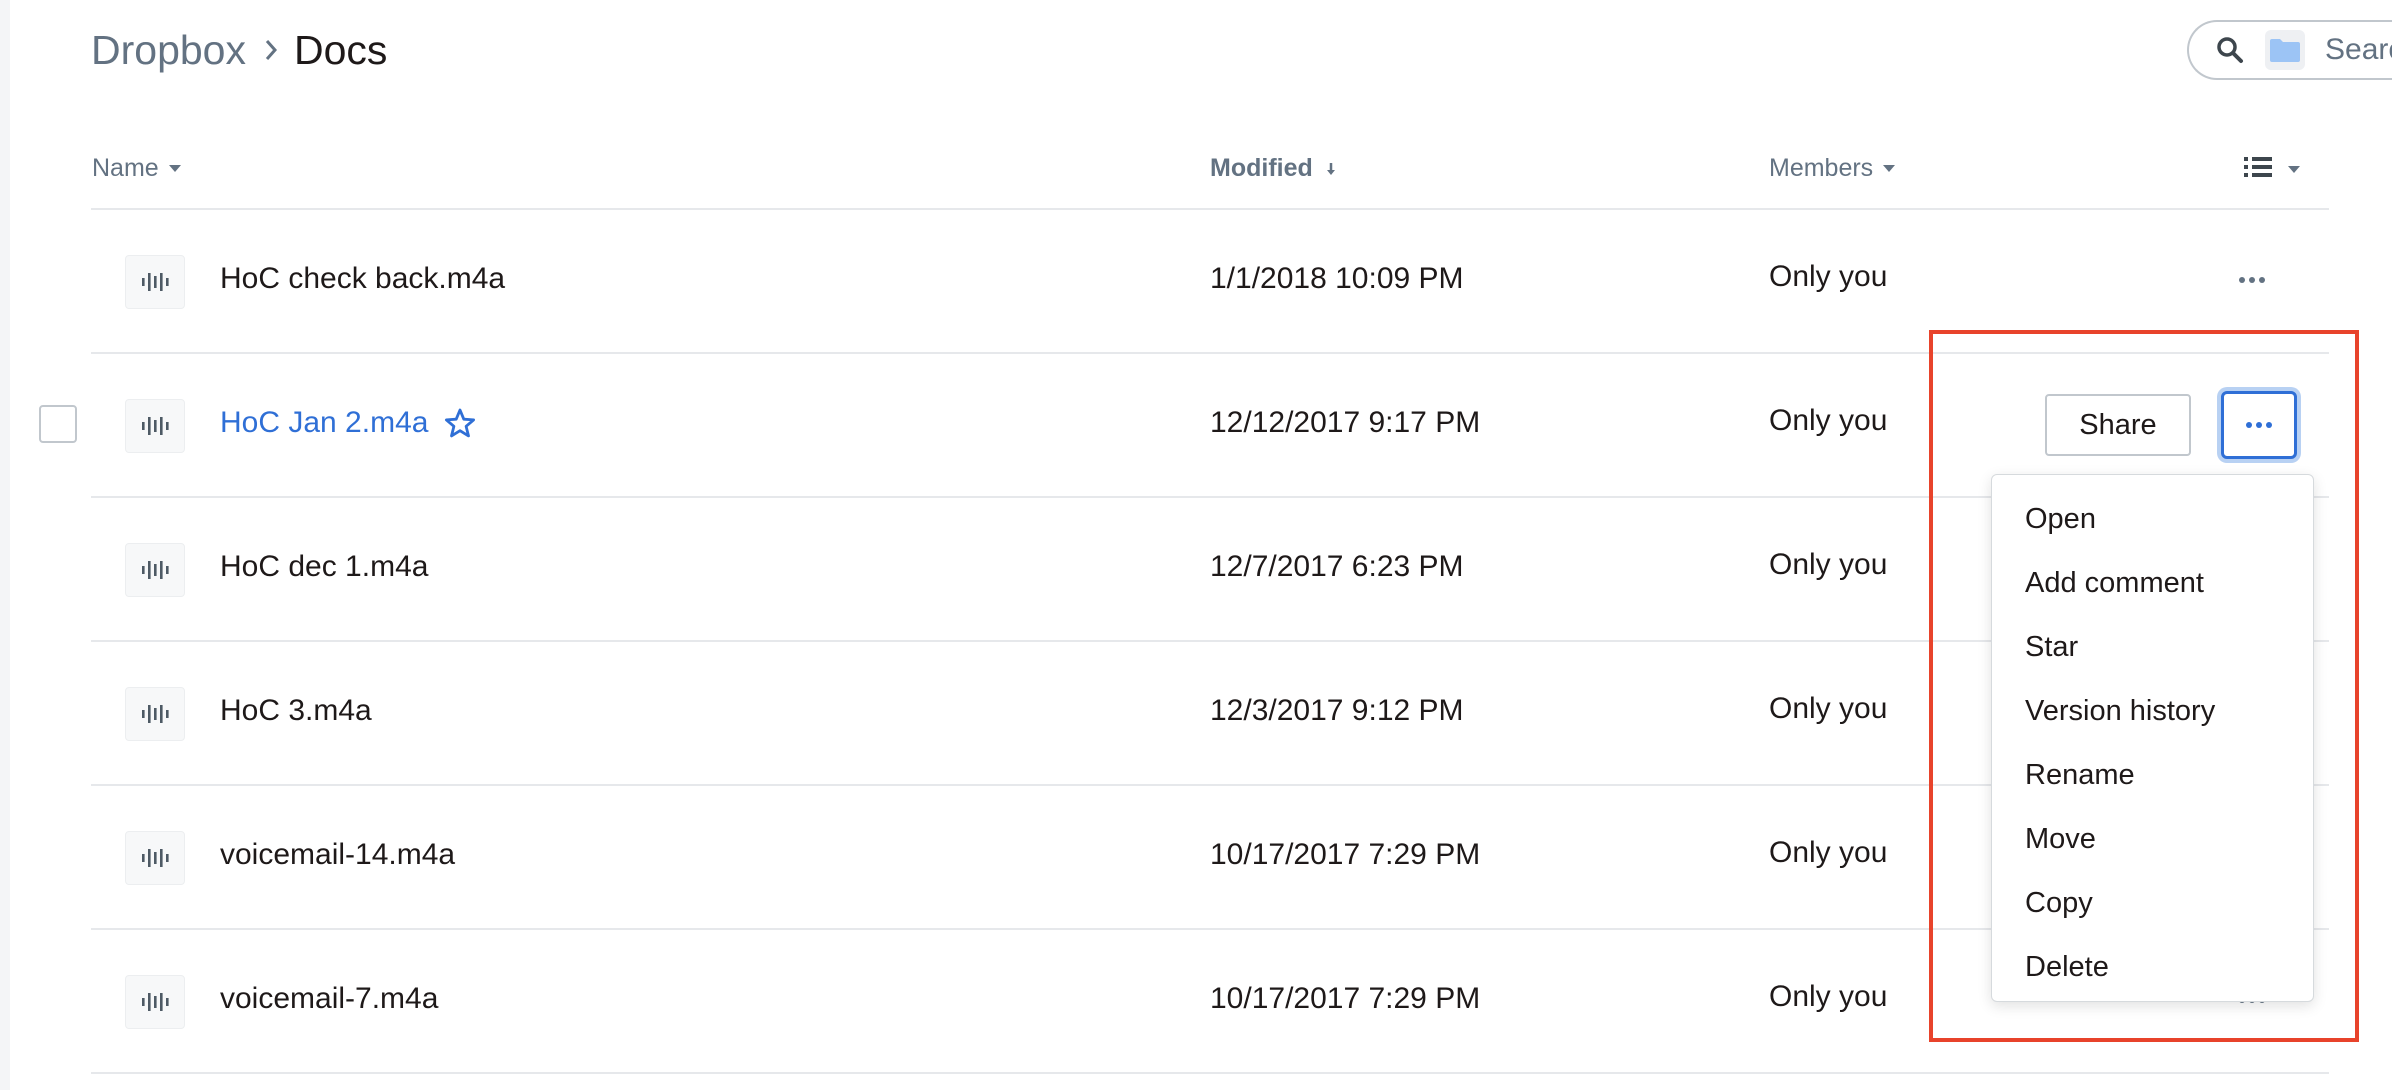 This screenshot has height=1090, width=2392. I want to click on menu-item-move: Move, so click(2152, 839).